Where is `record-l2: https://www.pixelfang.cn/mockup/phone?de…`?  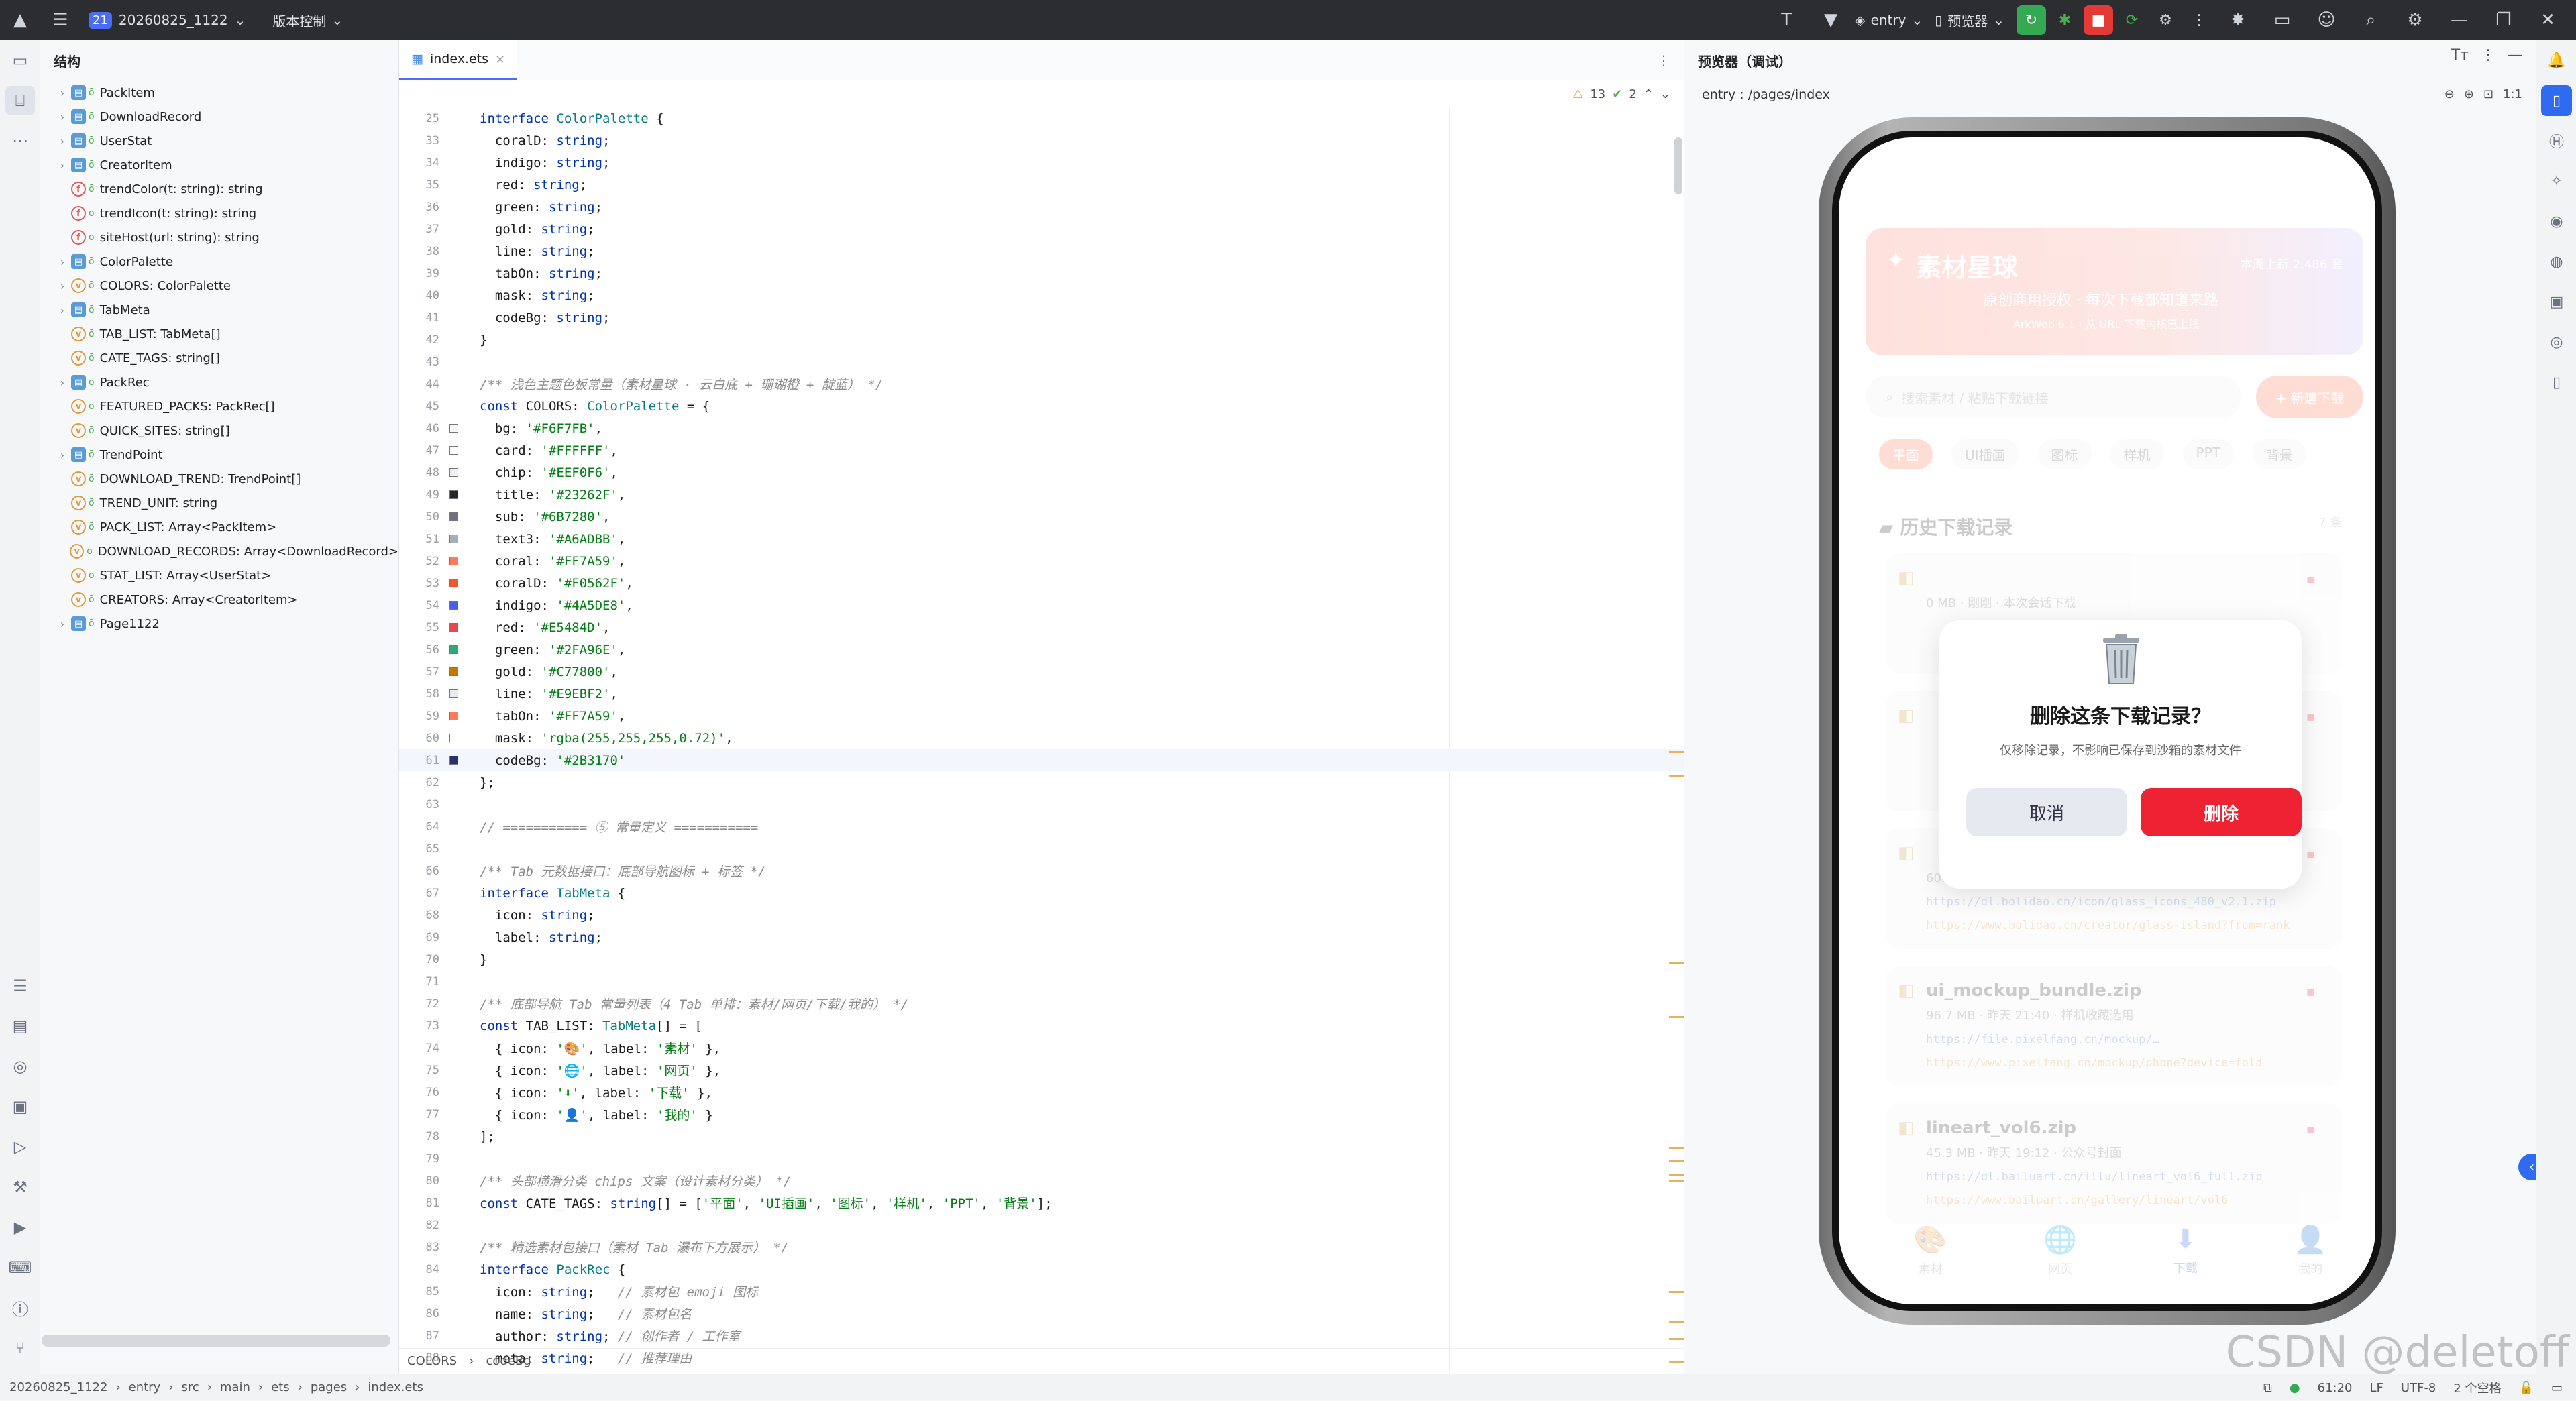 record-l2: https://www.pixelfang.cn/mockup/phone?de… is located at coordinates (2094, 1063).